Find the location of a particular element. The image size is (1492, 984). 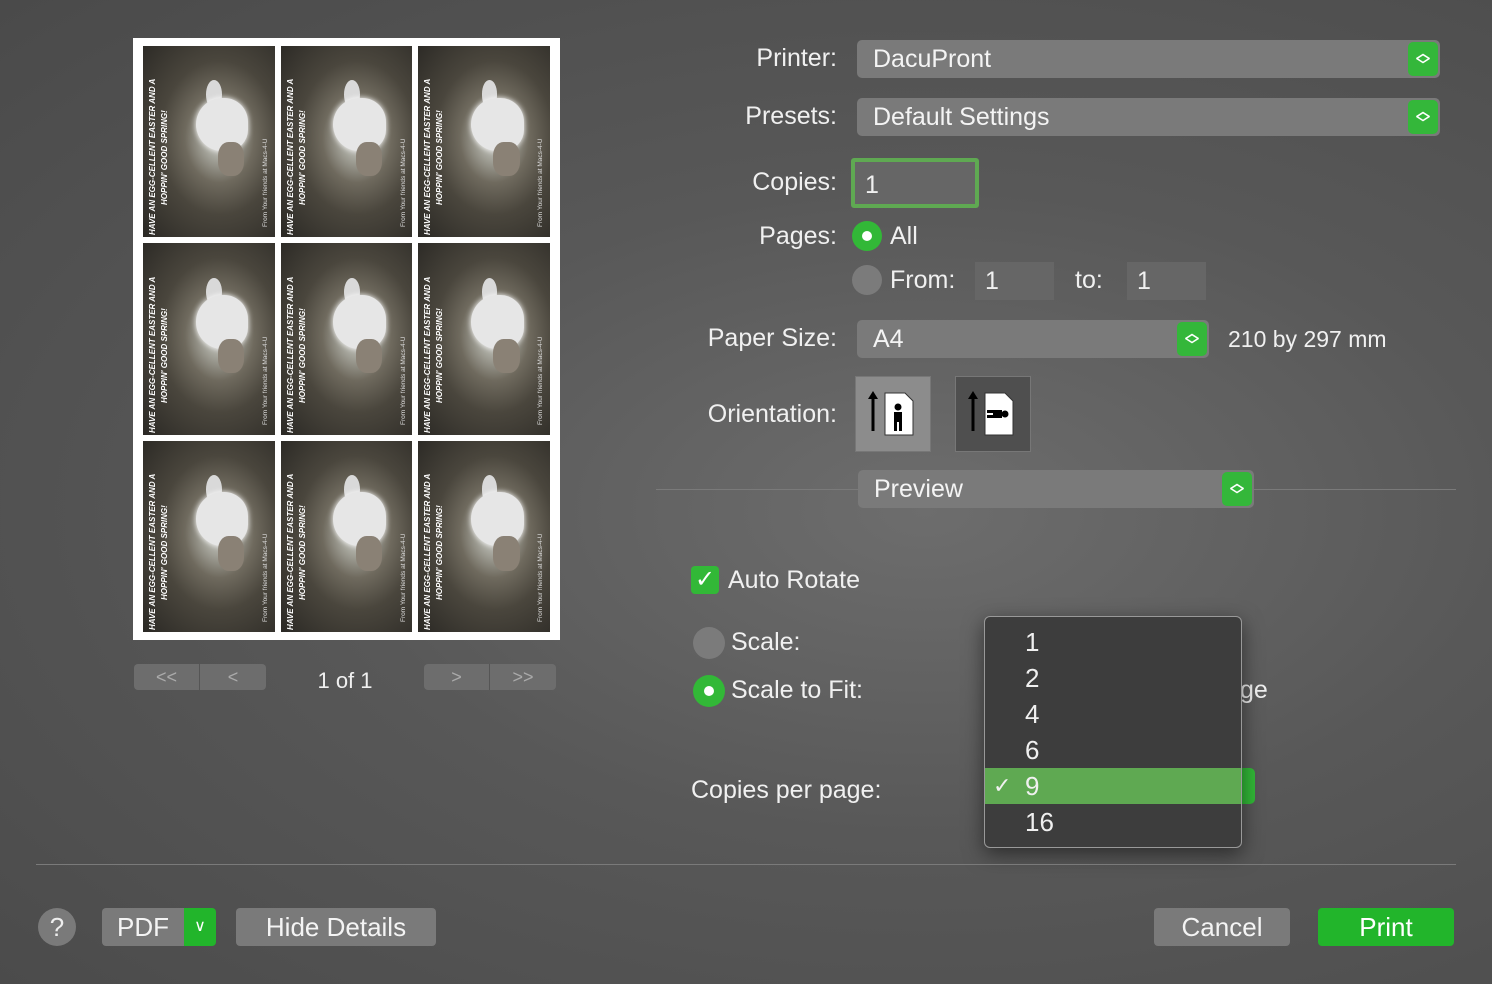

section-select: Preview ︿ ﹀ is located at coordinates (1056, 489).